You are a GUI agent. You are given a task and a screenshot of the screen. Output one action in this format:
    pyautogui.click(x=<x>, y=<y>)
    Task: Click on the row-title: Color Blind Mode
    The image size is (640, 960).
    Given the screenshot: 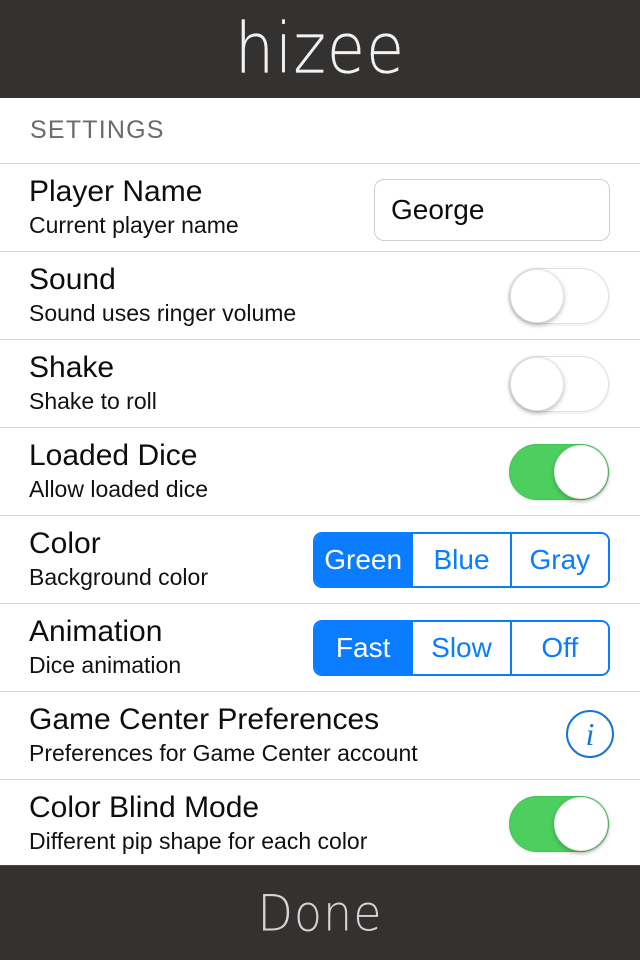 What is the action you would take?
    pyautogui.click(x=144, y=807)
    